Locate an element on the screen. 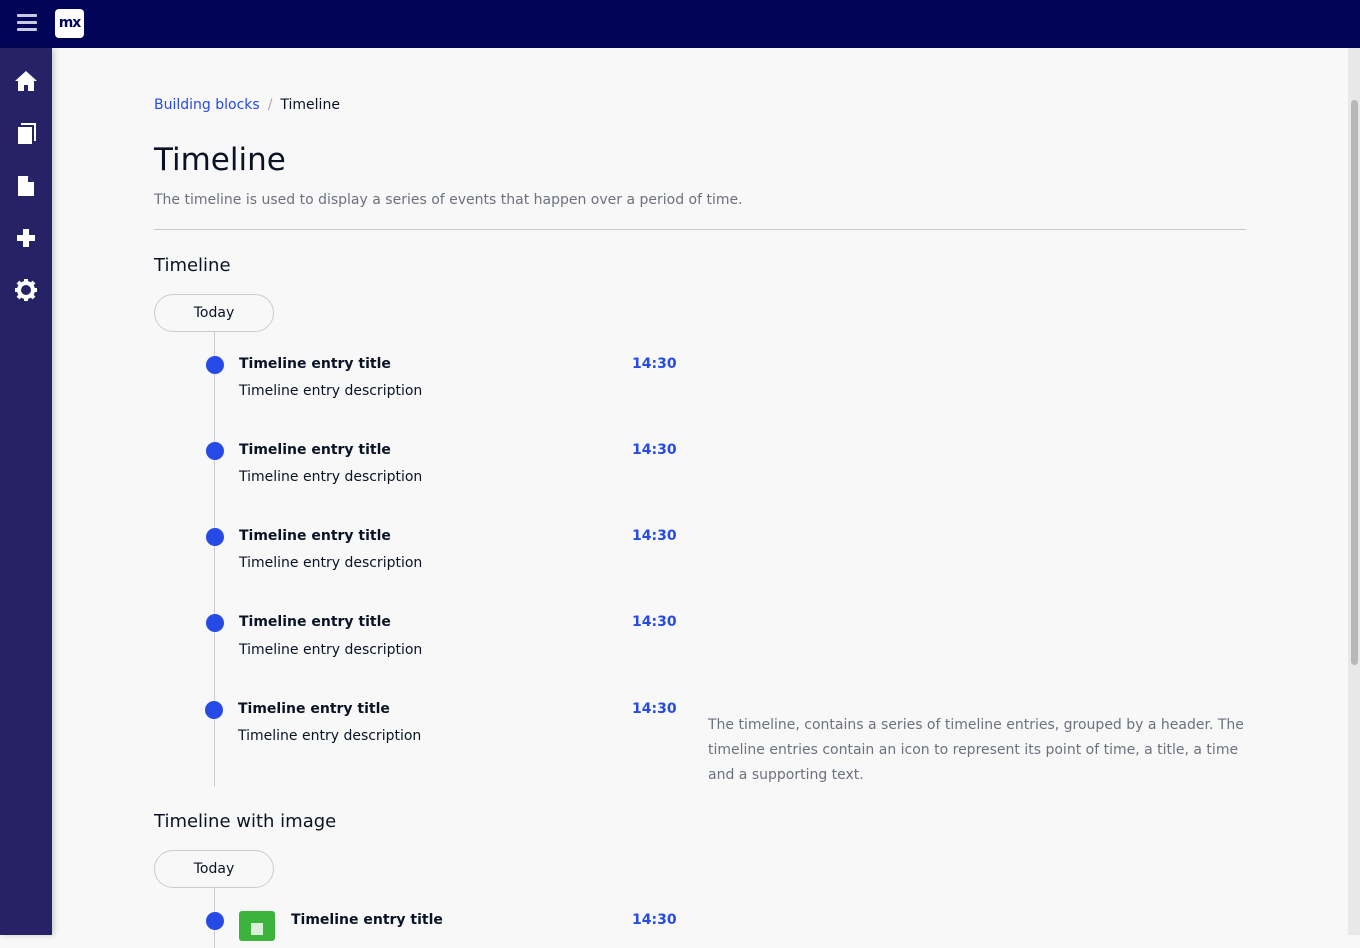 The width and height of the screenshot is (1360, 948). breadcrumb: Building blocks / Timeline is located at coordinates (247, 105).